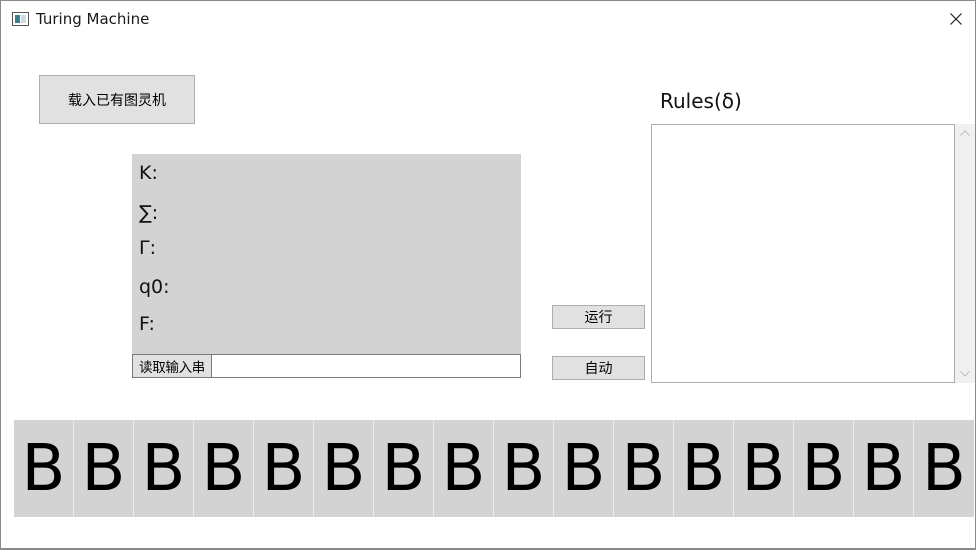  Describe the element at coordinates (965, 133) in the screenshot. I see `scroll-up-arrow-icon` at that location.